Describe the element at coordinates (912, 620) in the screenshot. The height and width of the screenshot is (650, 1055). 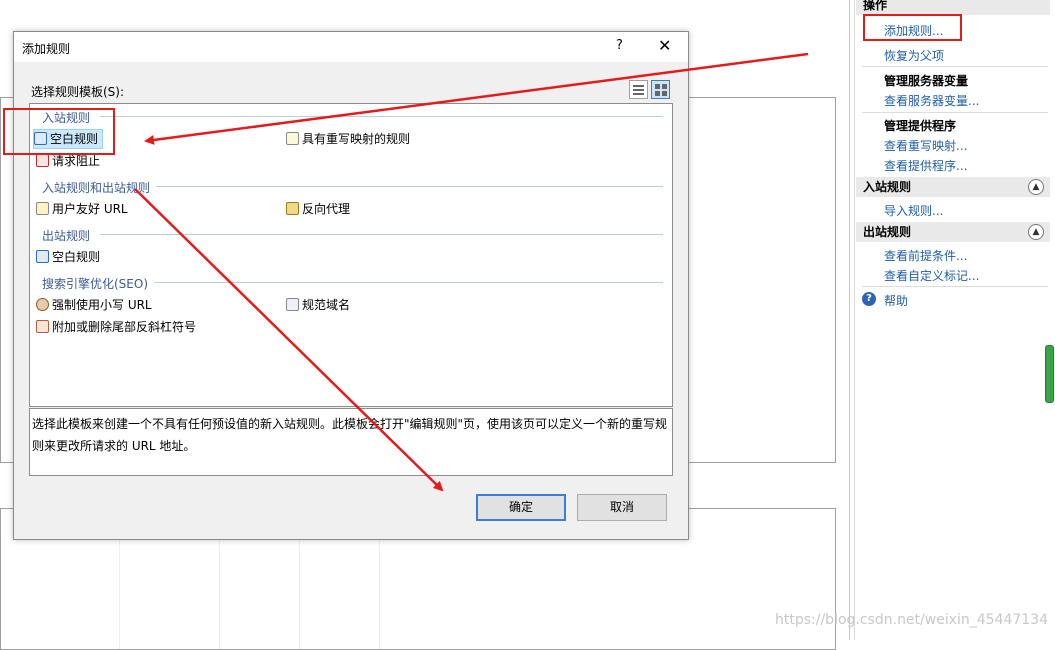
I see `watermark: https://blog.csdn.net/weixin_45447134` at that location.